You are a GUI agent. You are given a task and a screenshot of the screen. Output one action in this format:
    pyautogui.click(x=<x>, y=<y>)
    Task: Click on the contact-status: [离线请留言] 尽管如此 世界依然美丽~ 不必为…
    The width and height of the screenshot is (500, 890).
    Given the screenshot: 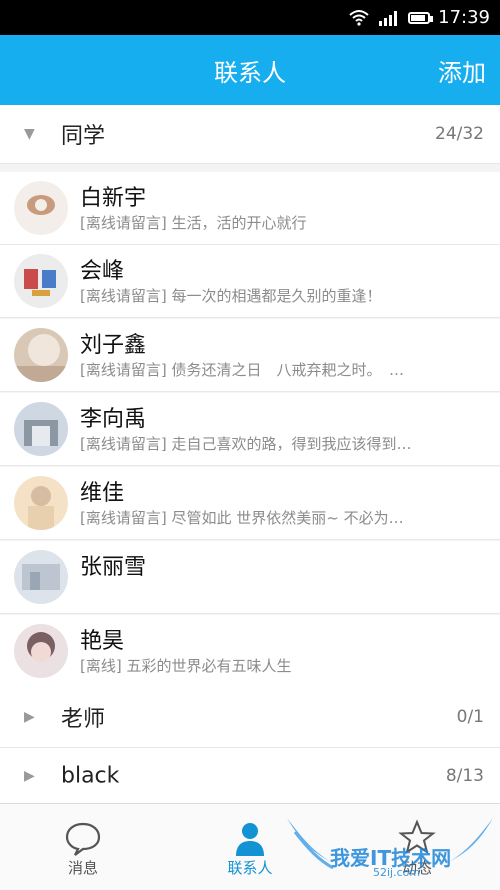 What is the action you would take?
    pyautogui.click(x=242, y=518)
    